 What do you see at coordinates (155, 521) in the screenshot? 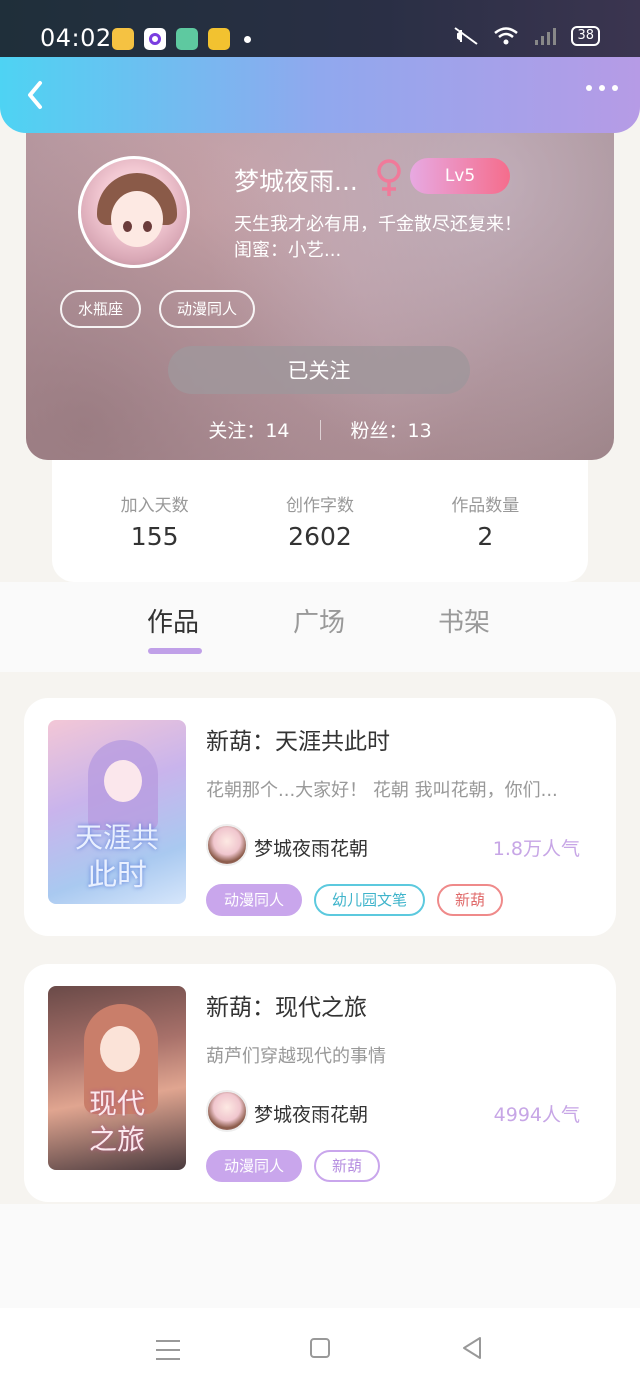
I see `stat-join-days: 加入天数 155` at bounding box center [155, 521].